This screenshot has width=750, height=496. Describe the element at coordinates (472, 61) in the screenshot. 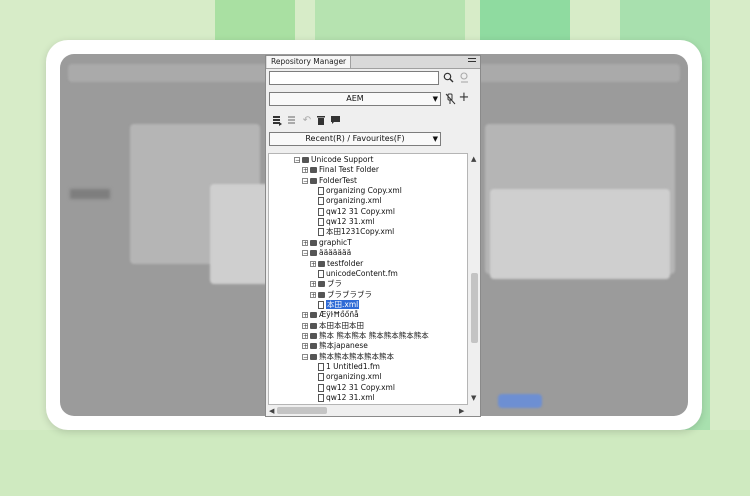

I see `panel-menu-icon` at that location.